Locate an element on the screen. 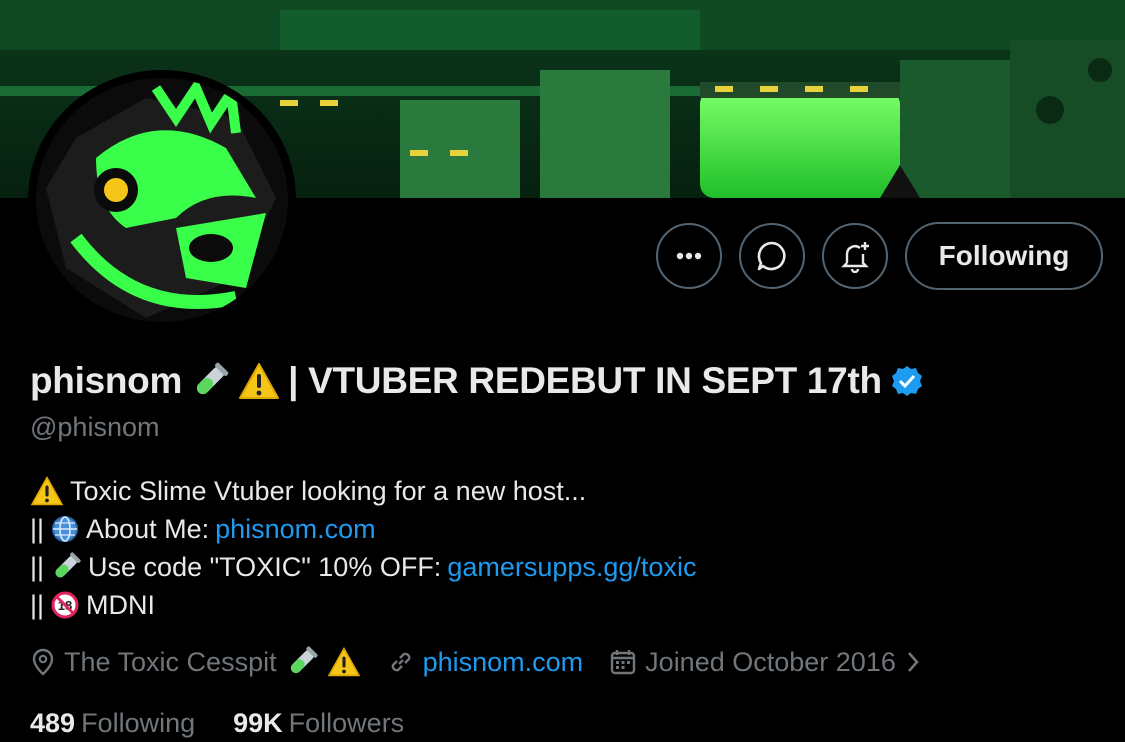 The height and width of the screenshot is (742, 1125). bio-about-label: About Me: is located at coordinates (148, 529).